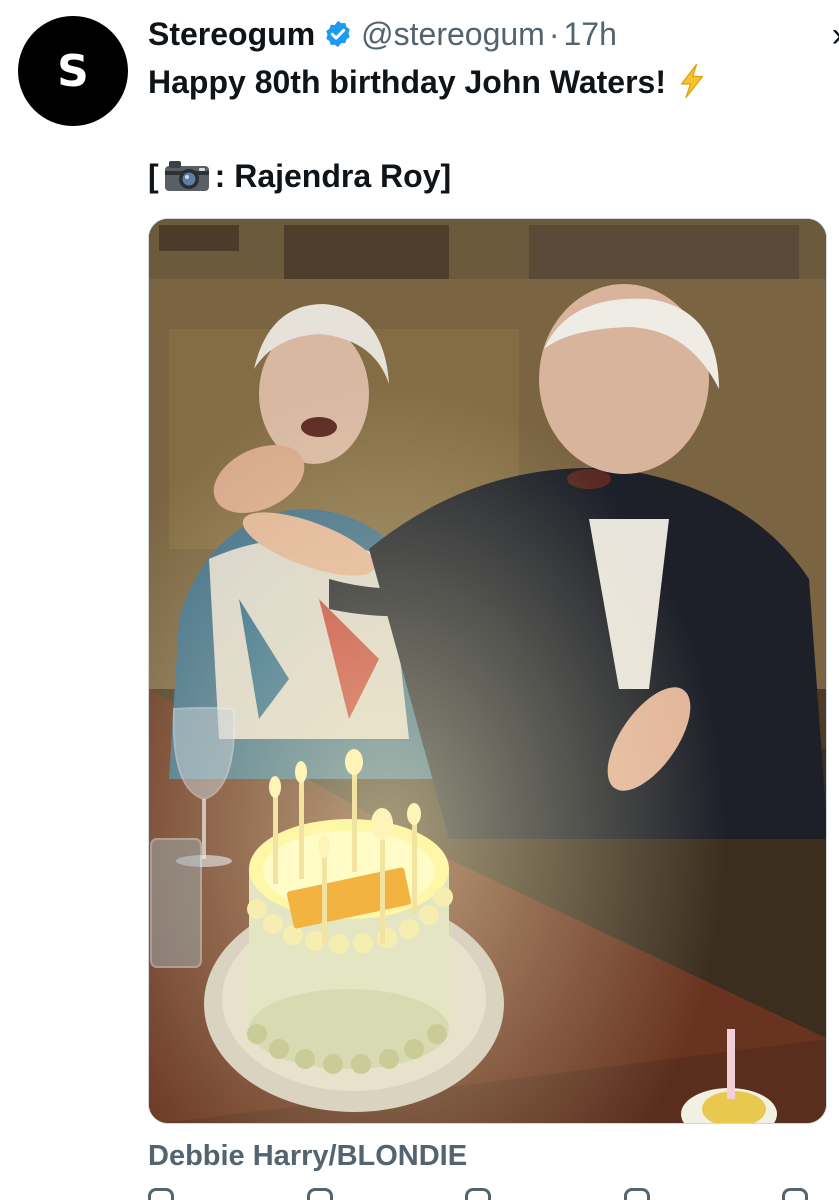  What do you see at coordinates (307, 1156) in the screenshot?
I see `media-caption: Debbie Harry/BLONDIE` at bounding box center [307, 1156].